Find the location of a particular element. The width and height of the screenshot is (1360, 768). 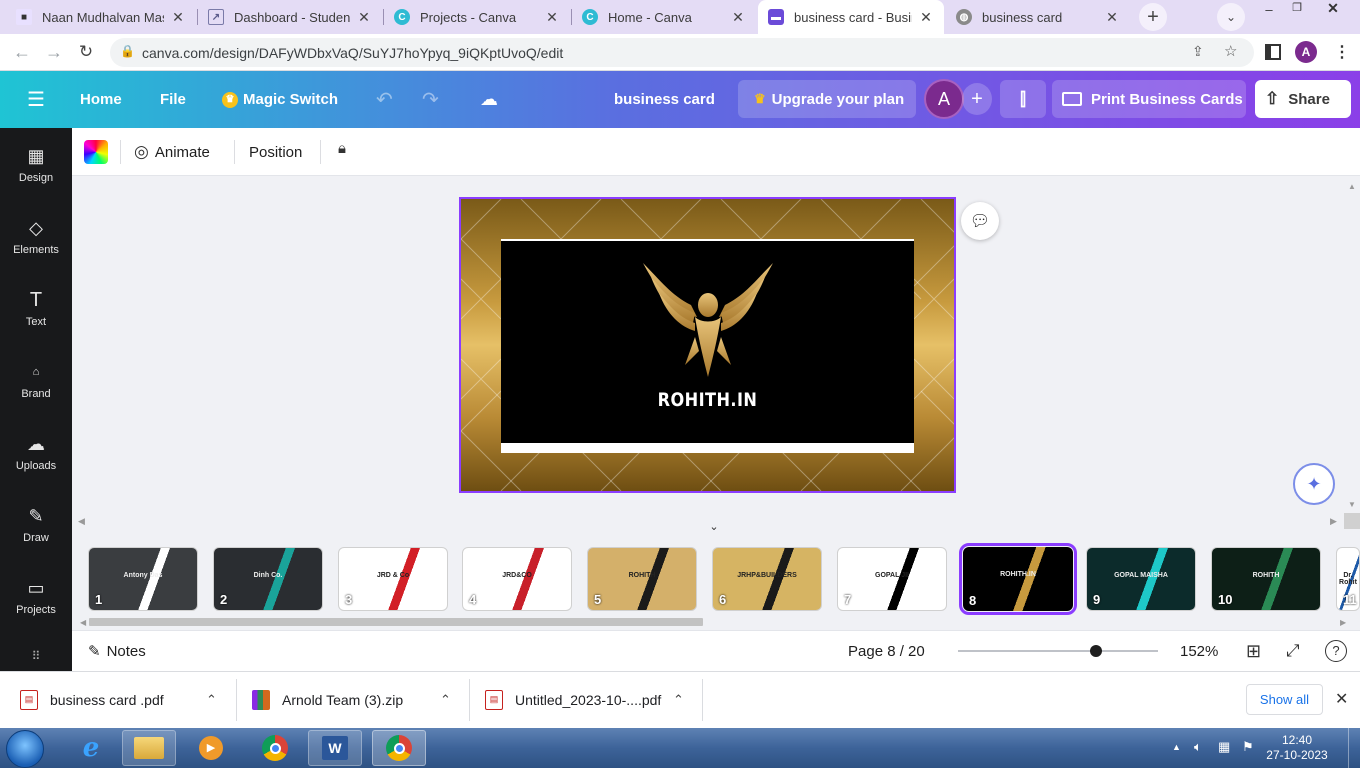

scroll-up-icon: ▲ is located at coordinates (1352, 186).